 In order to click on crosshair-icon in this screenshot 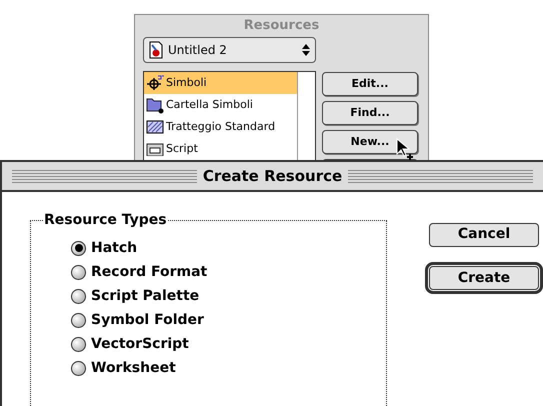, I will do `click(155, 83)`.